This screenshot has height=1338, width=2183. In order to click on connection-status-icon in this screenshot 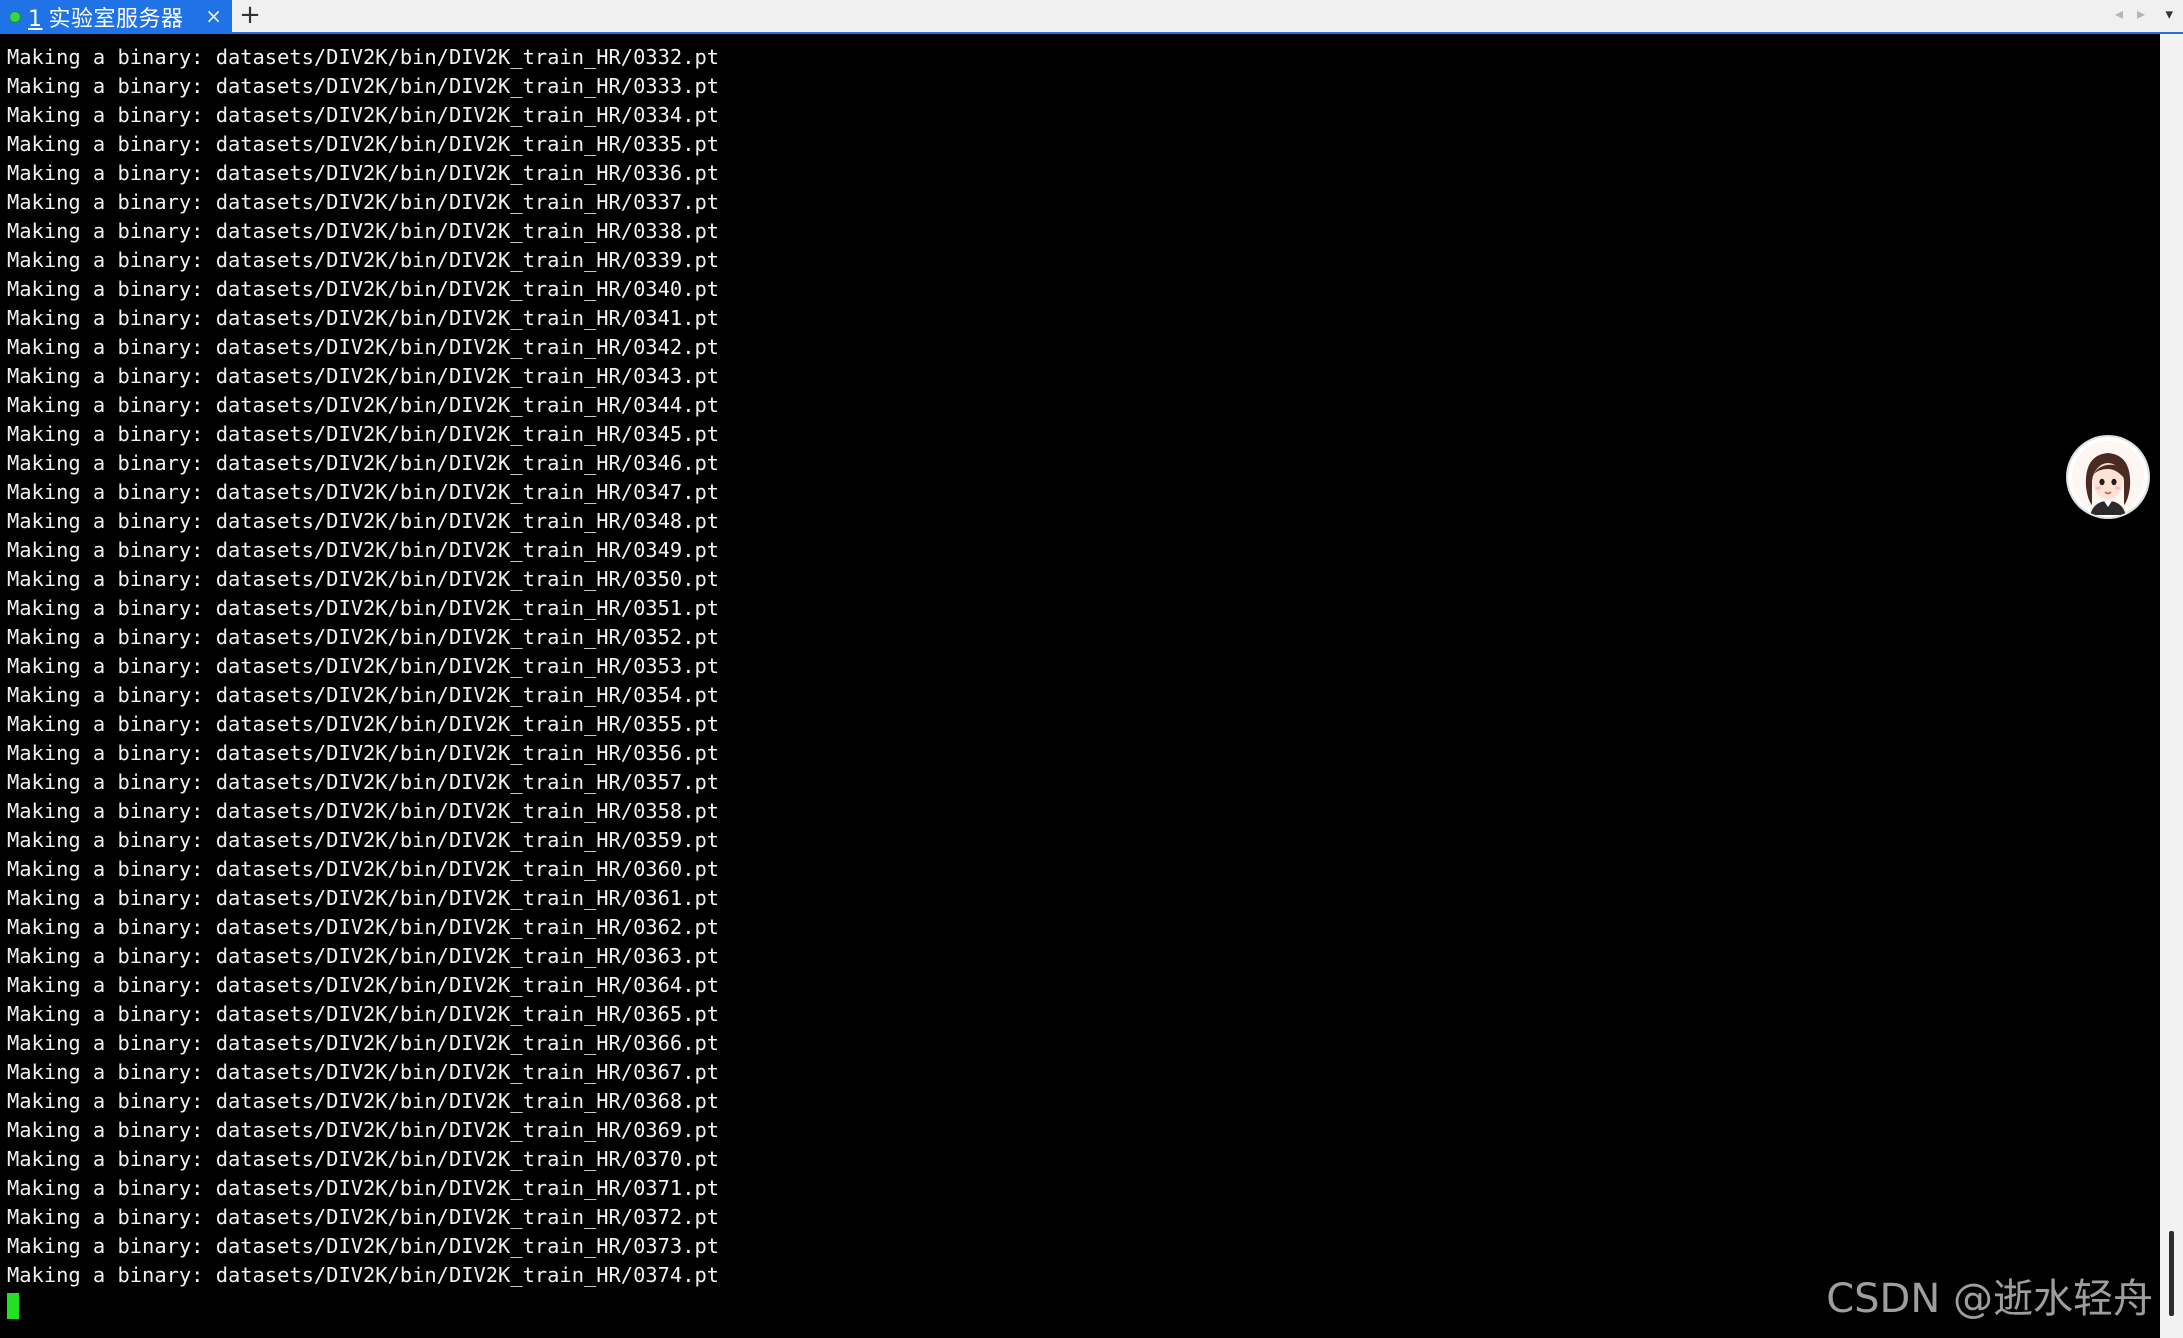, I will do `click(15, 17)`.